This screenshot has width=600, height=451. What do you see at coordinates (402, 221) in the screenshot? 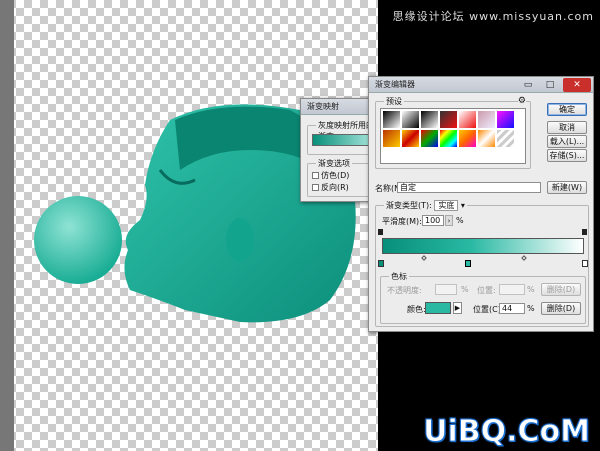
I see `smoothness-label: 平滑度(M):` at bounding box center [402, 221].